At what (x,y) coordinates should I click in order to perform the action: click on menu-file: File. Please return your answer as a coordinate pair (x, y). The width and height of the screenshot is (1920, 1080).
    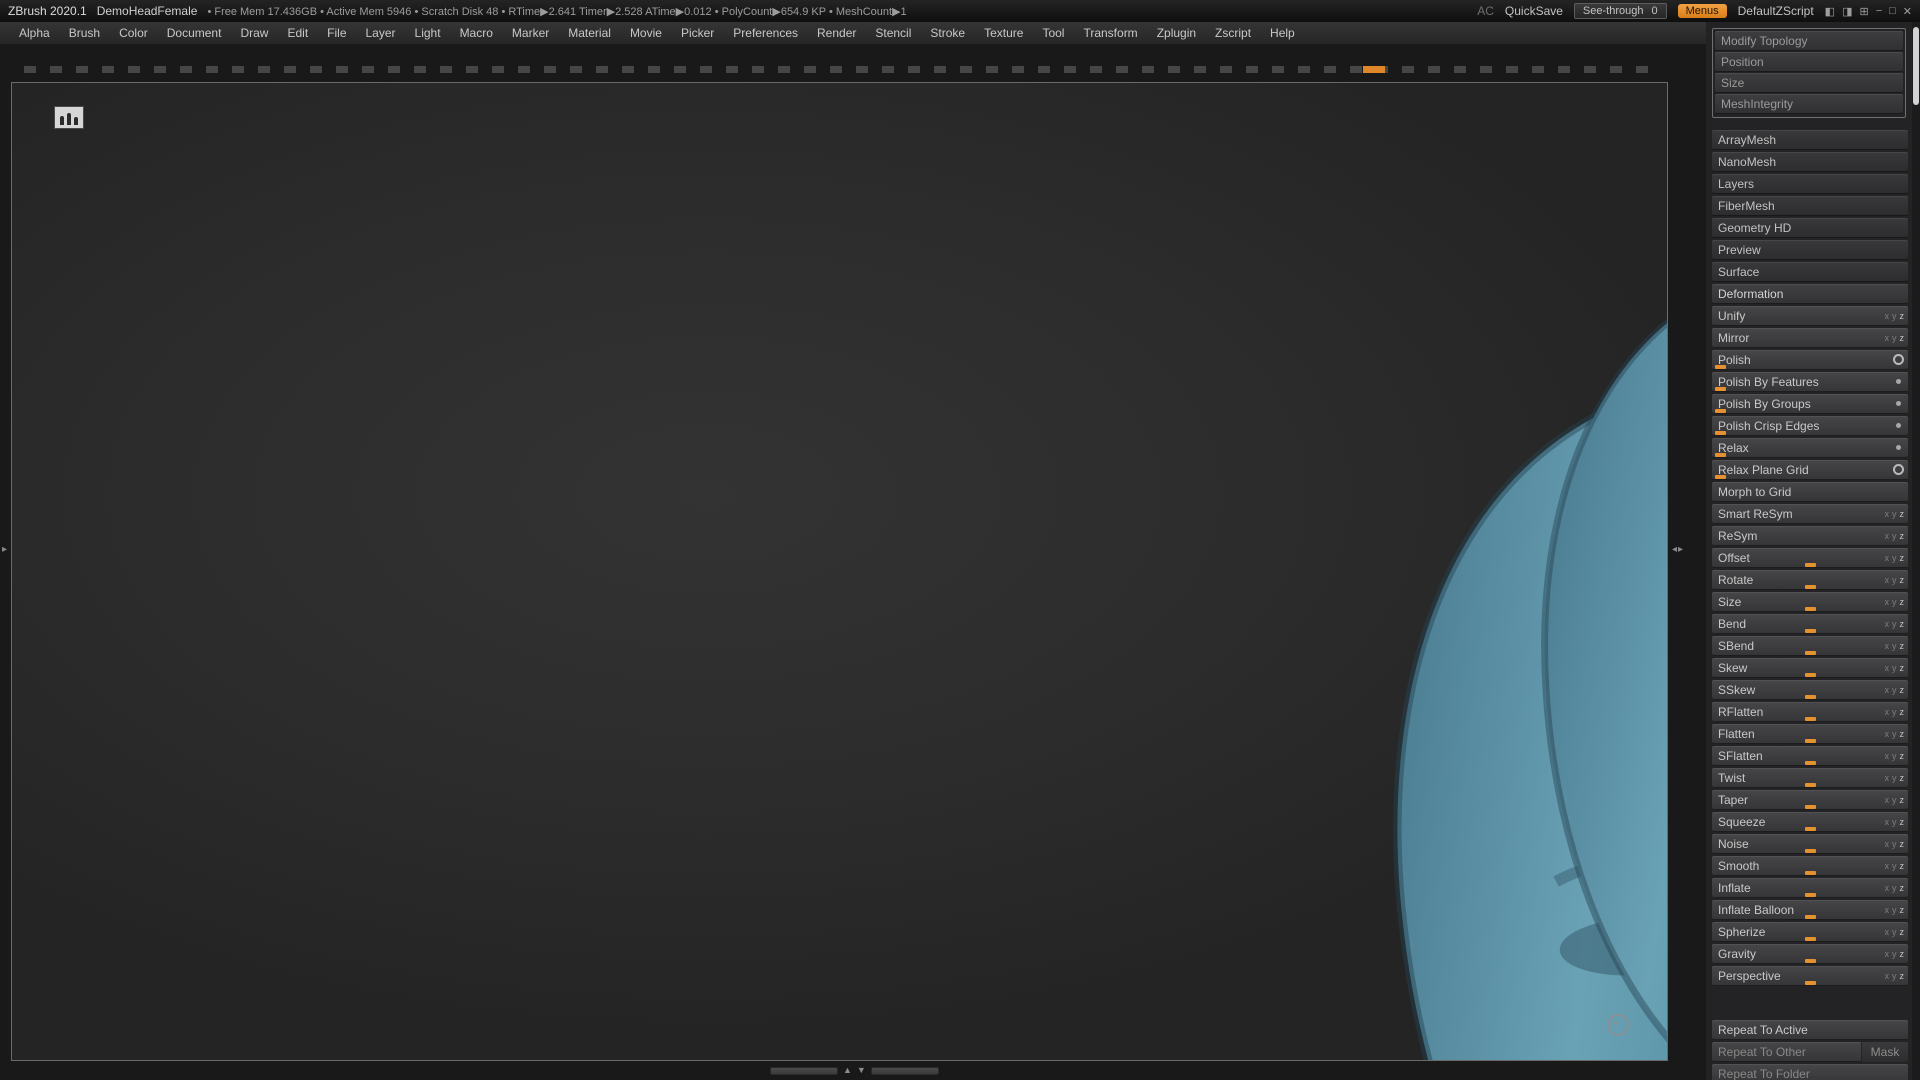
    Looking at the image, I should click on (336, 33).